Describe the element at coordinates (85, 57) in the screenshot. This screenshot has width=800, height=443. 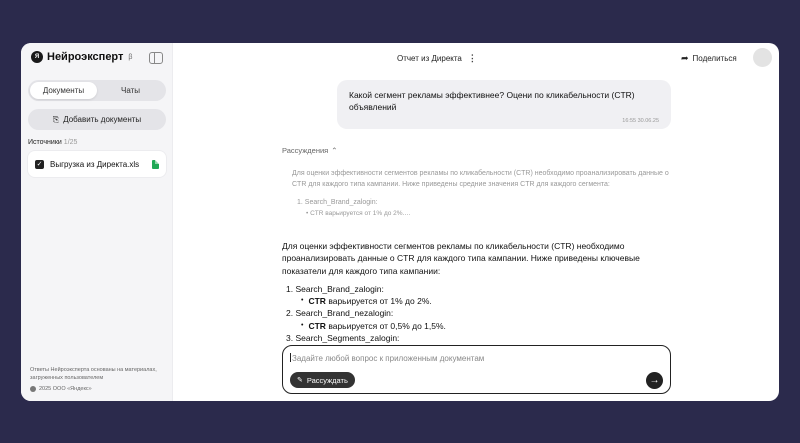
I see `logo-text: Нейроэксперт` at that location.